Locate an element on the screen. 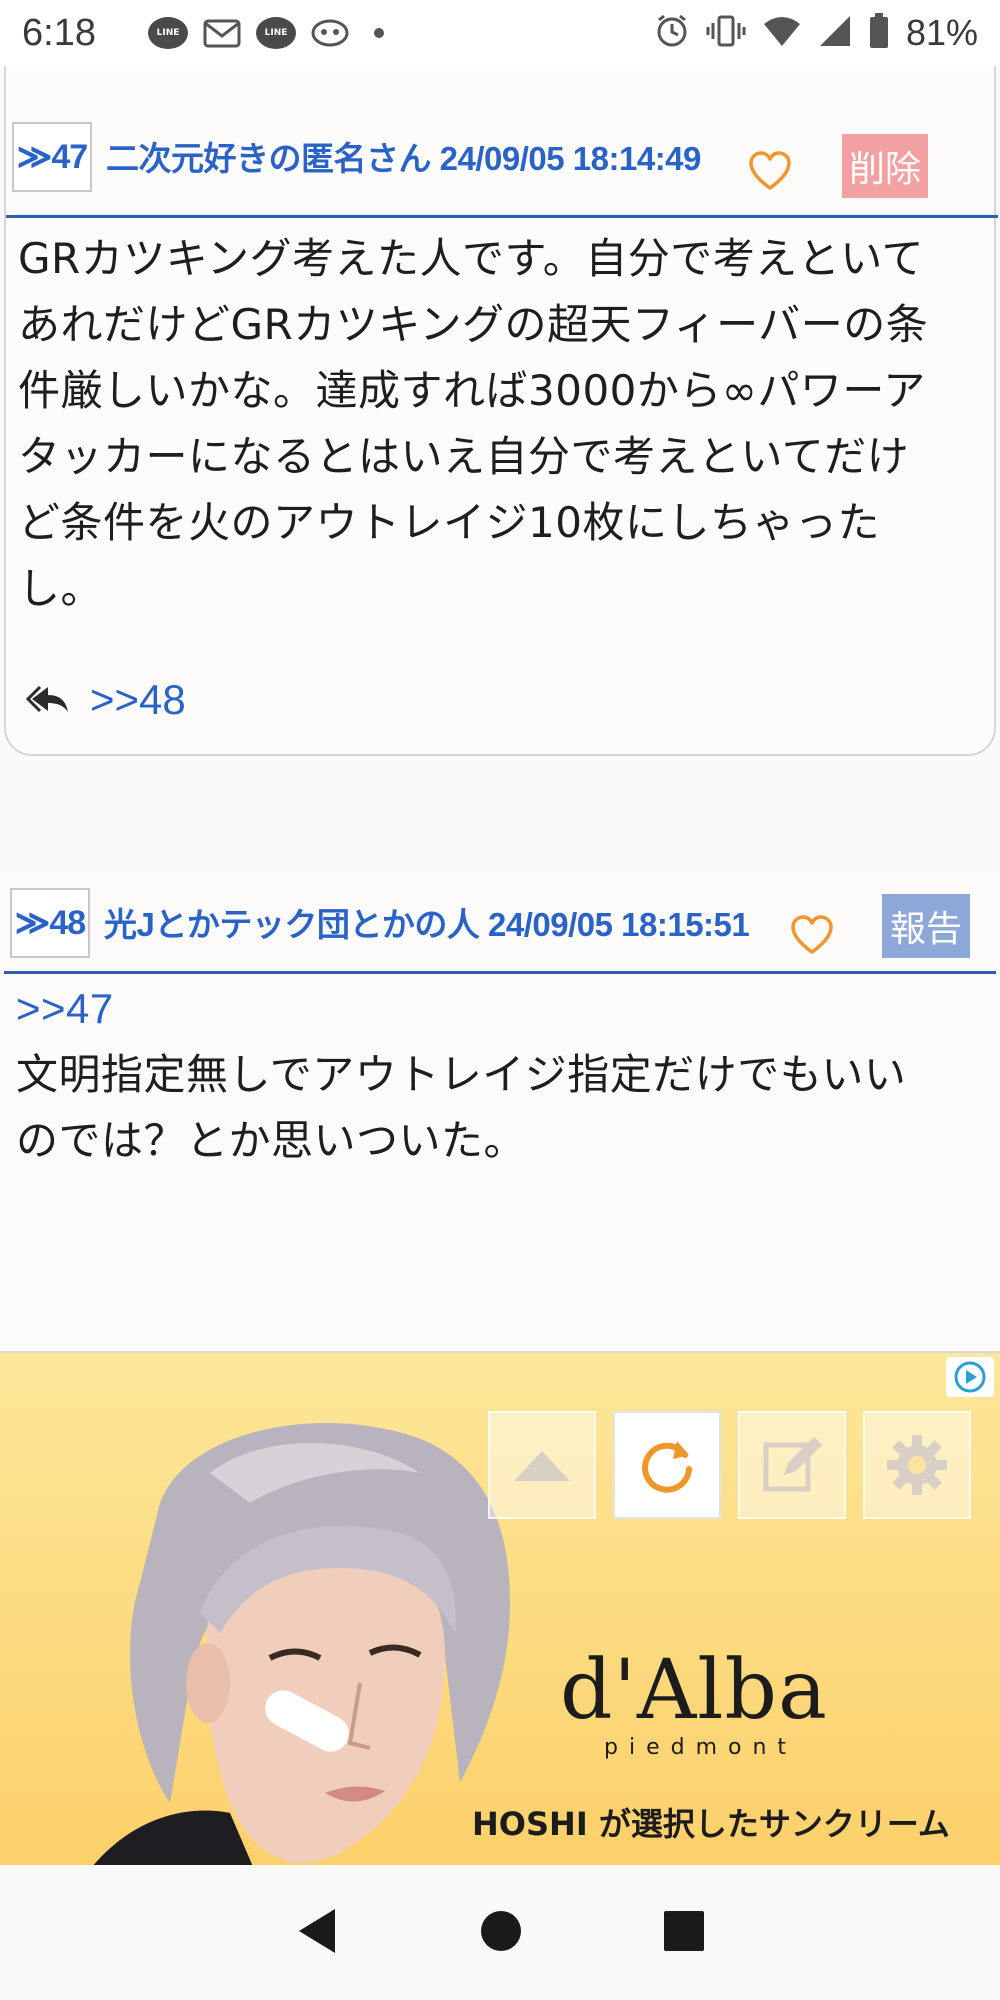 Image resolution: width=1000 pixels, height=2000 pixels. more-notifications-icon is located at coordinates (379, 33).